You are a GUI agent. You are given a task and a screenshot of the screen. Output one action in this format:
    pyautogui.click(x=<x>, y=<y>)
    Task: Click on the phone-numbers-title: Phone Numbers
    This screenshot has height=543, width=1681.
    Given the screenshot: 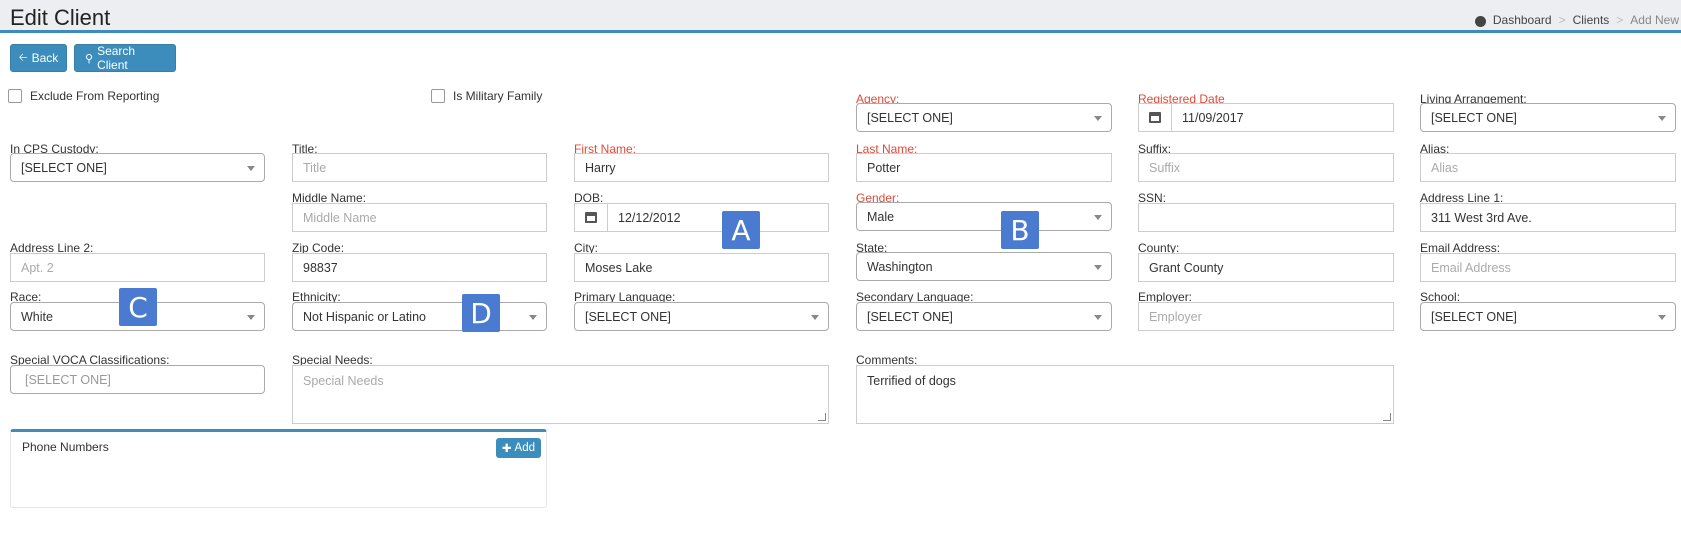 What is the action you would take?
    pyautogui.click(x=65, y=447)
    